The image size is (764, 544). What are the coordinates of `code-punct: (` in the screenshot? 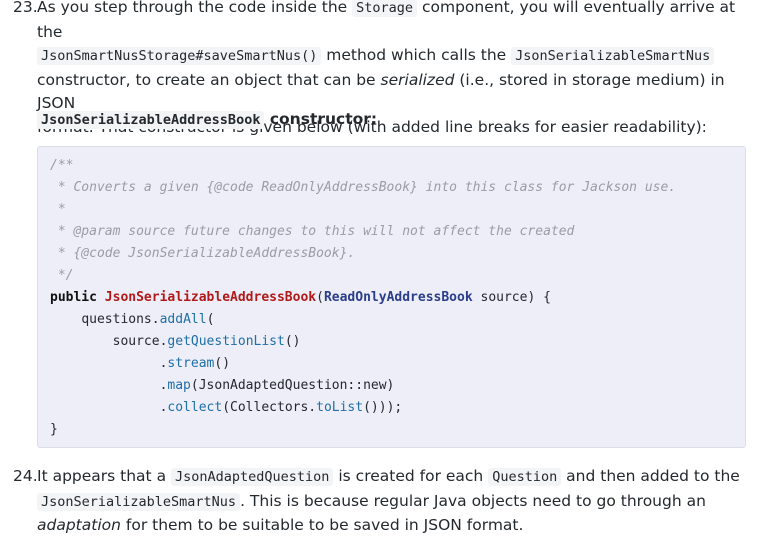 It's located at (320, 297).